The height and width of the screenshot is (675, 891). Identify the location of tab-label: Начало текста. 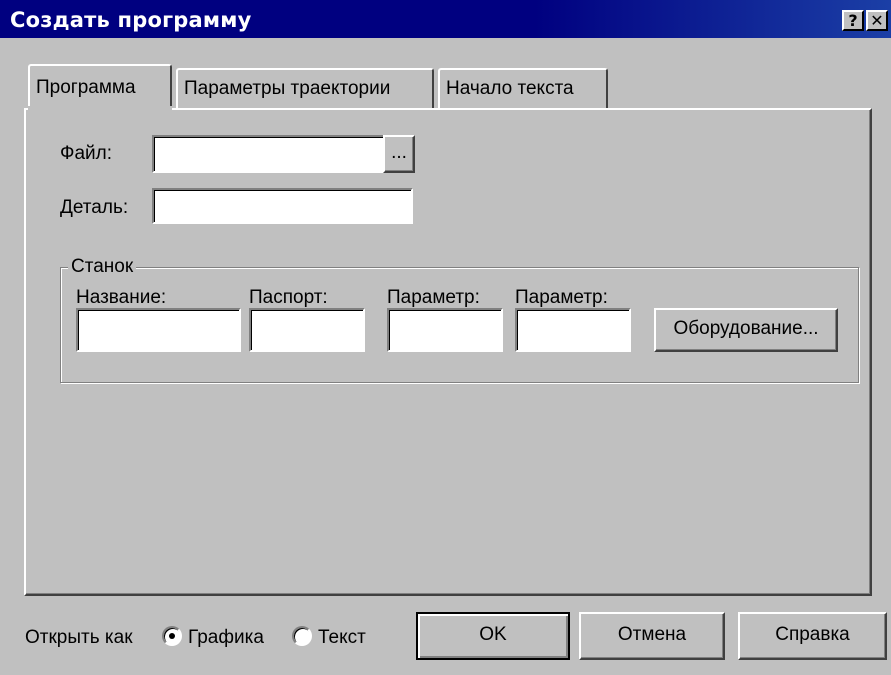
(510, 88).